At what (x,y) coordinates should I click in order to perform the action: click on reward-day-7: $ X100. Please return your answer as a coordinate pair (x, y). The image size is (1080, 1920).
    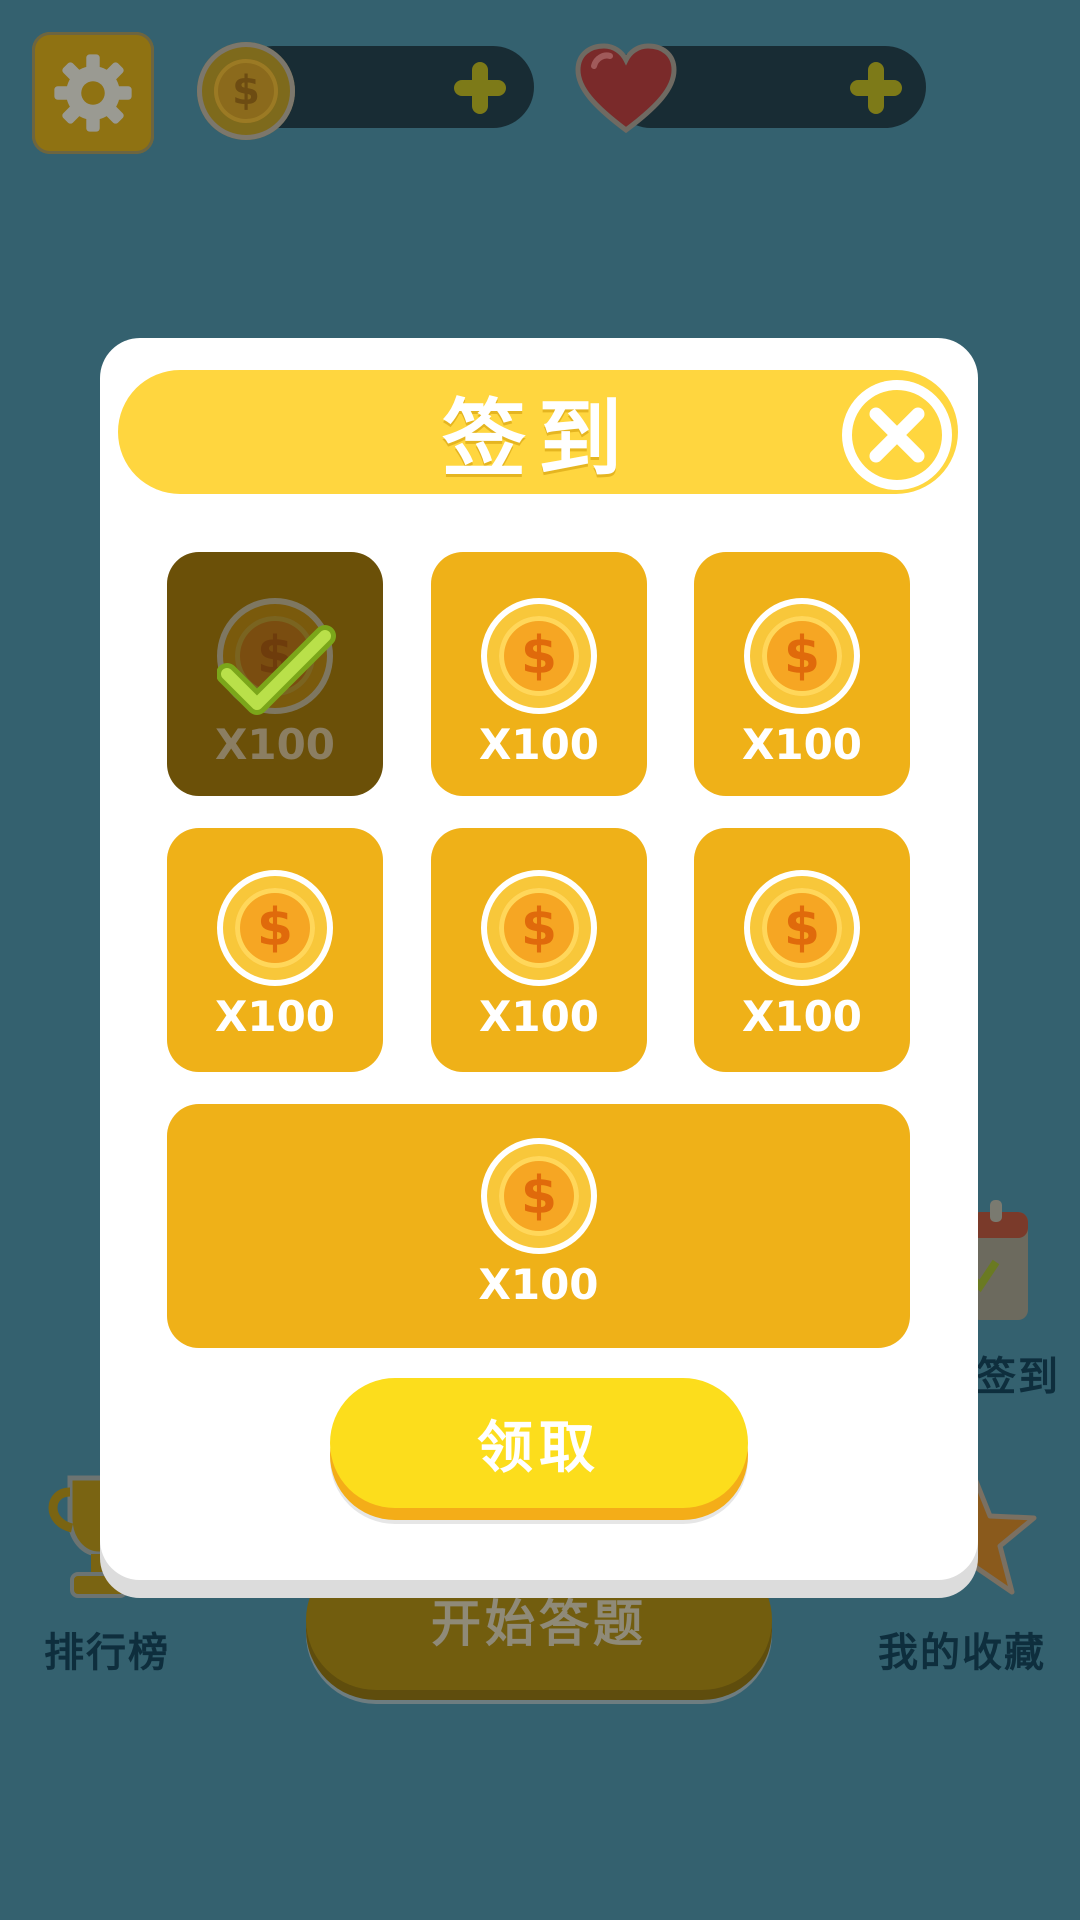
    Looking at the image, I should click on (538, 1226).